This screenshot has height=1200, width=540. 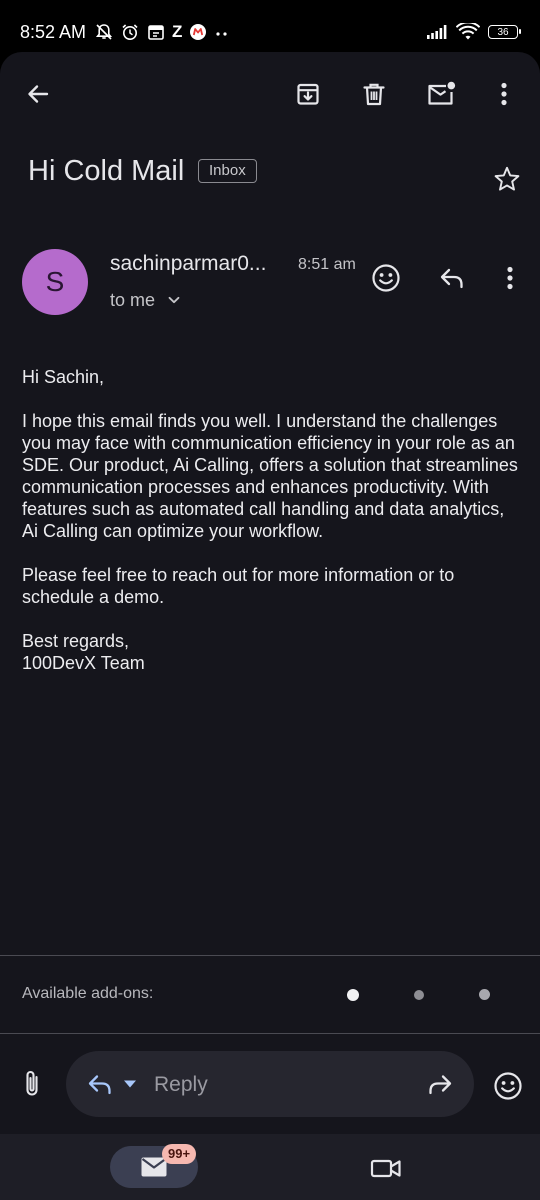 What do you see at coordinates (83, 663) in the screenshot?
I see `body-signature: 100DevX Team` at bounding box center [83, 663].